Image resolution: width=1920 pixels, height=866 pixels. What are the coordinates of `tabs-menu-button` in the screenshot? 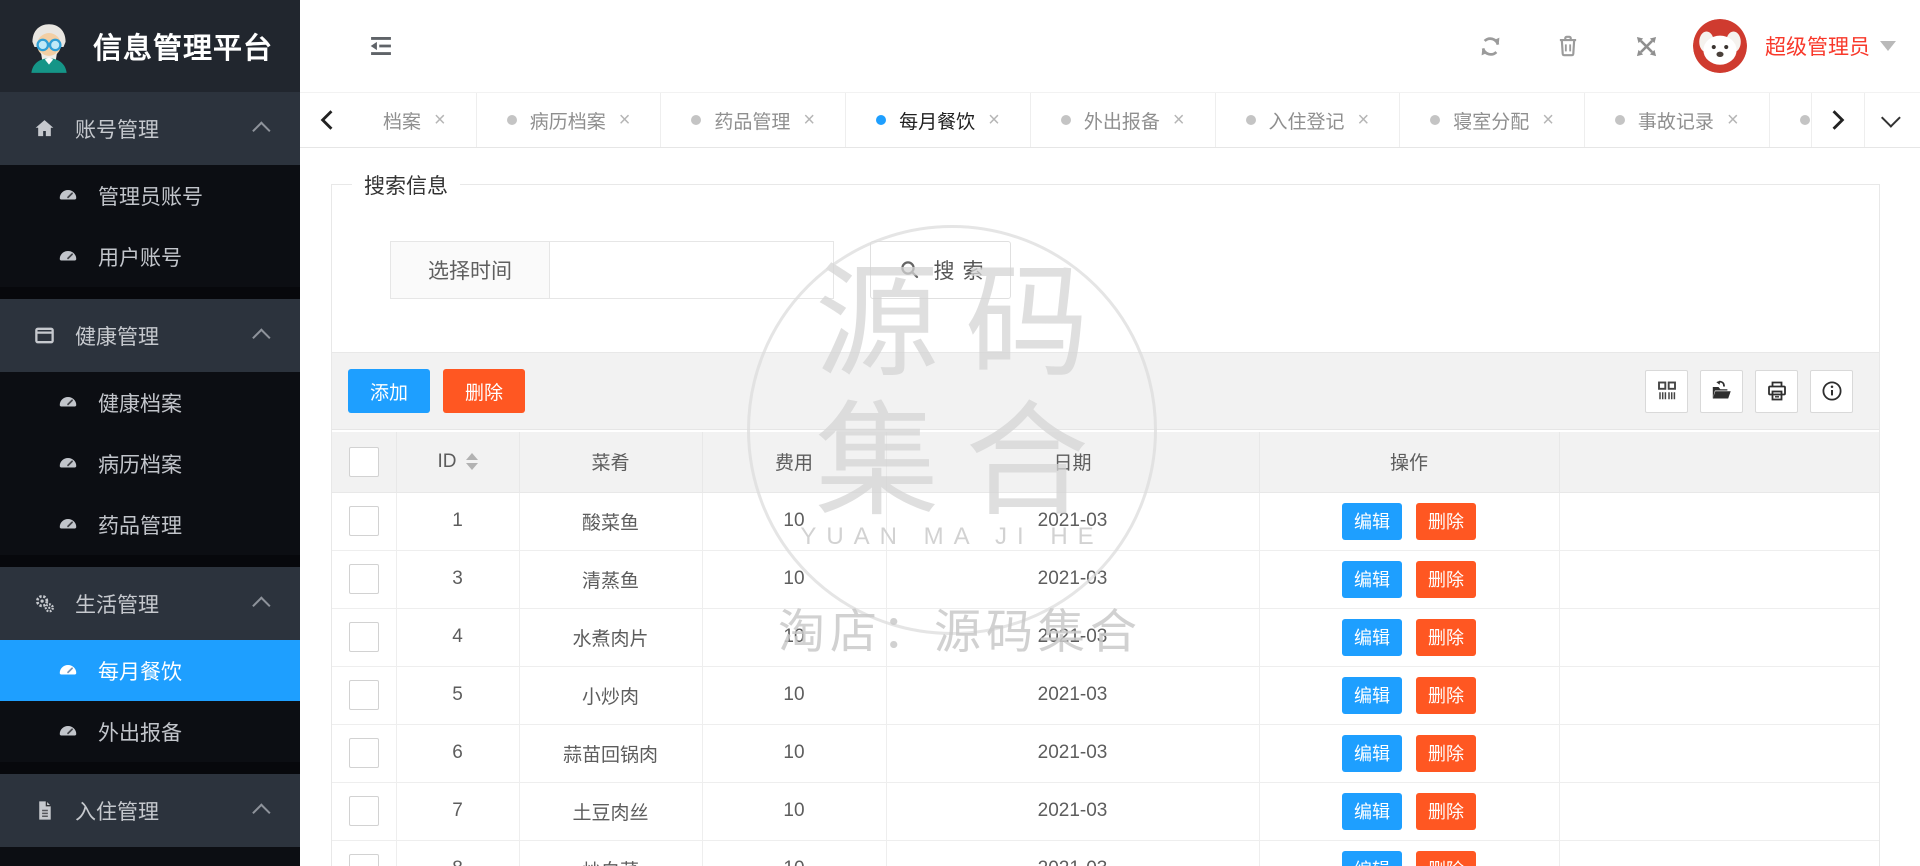 It's located at (1892, 120).